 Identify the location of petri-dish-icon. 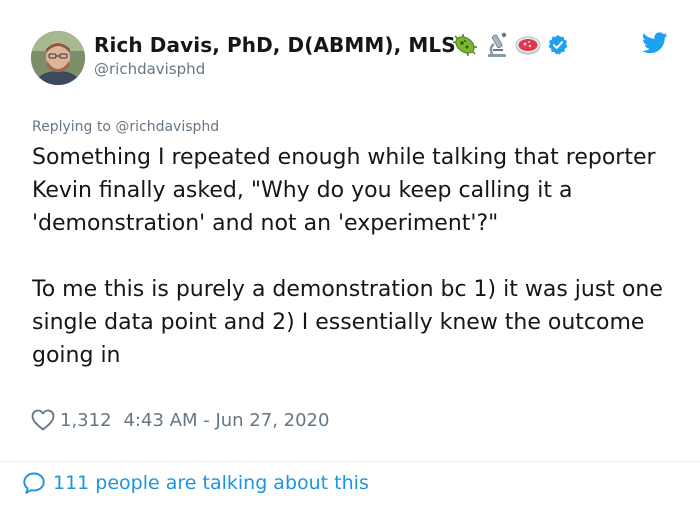
(528, 45).